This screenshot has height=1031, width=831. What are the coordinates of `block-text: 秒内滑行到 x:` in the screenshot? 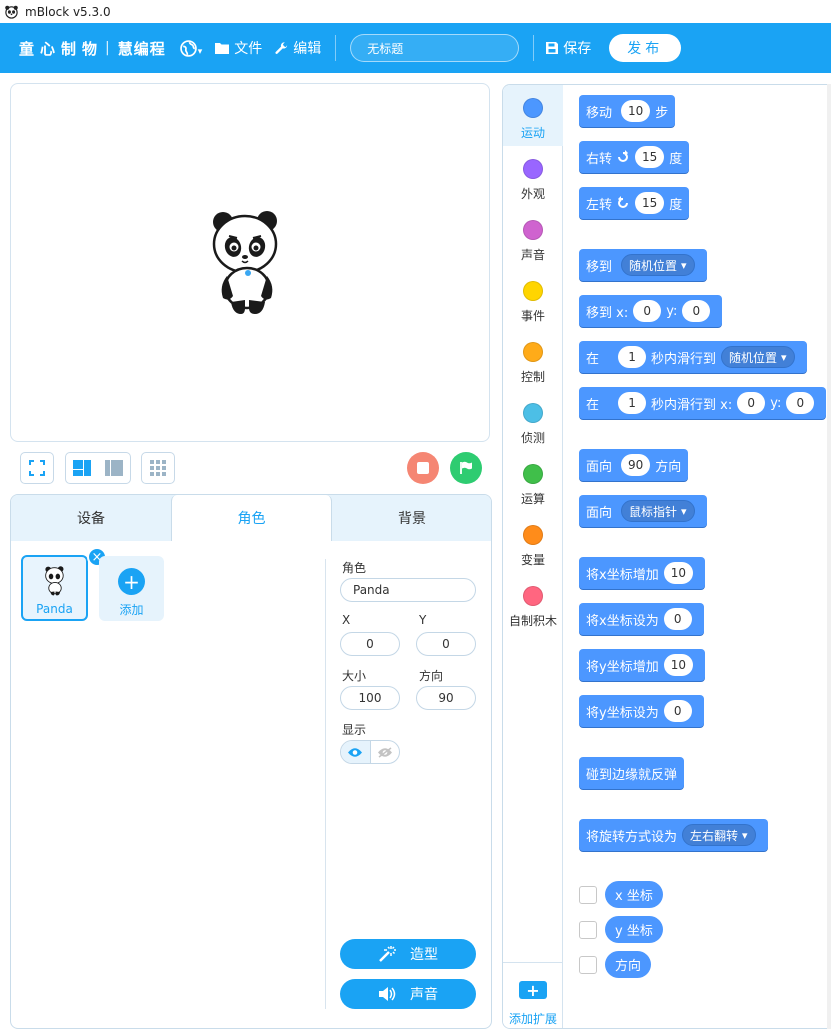 It's located at (692, 405).